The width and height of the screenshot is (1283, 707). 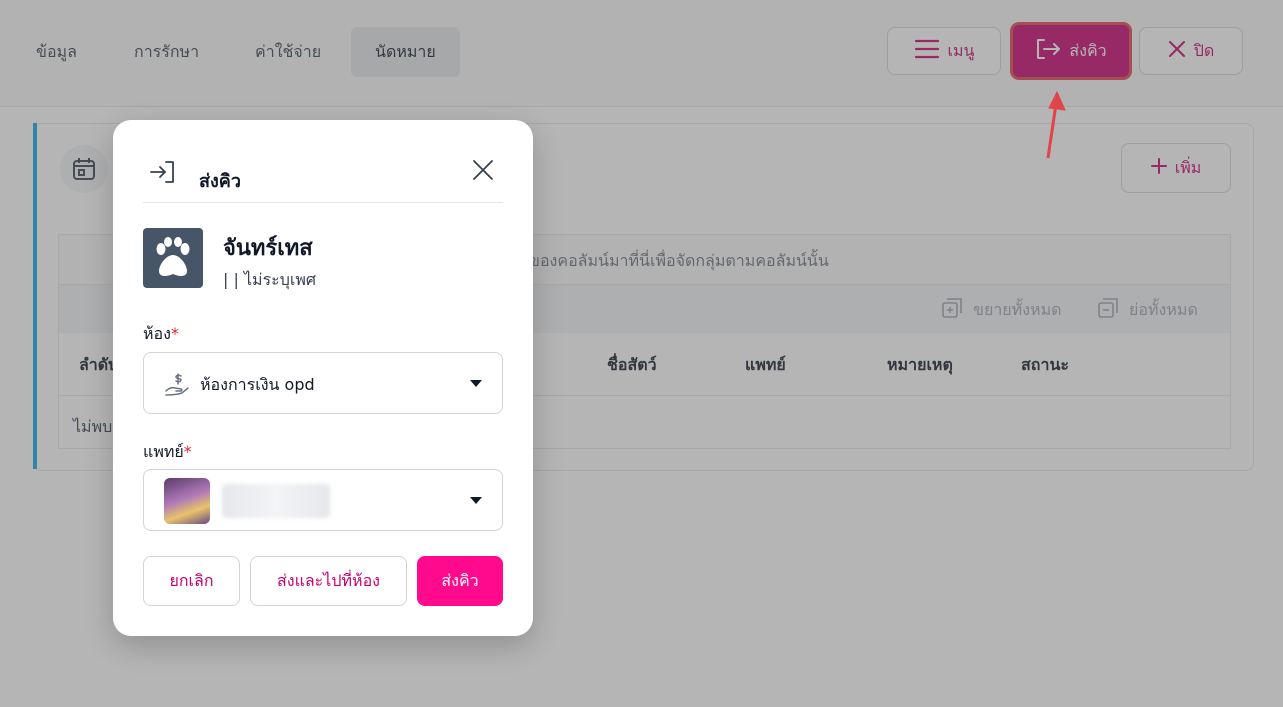 I want to click on pet-name: จันทร์เทส, so click(x=268, y=248).